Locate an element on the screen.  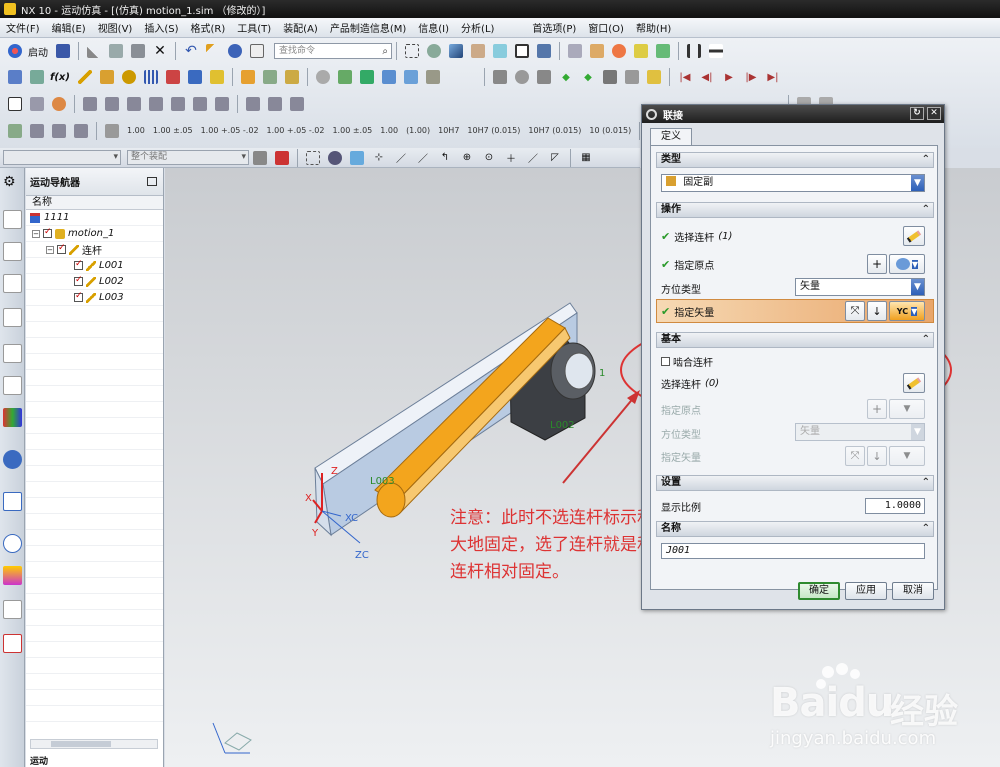
motion-nav-icon is located at coordinates (15, 77).